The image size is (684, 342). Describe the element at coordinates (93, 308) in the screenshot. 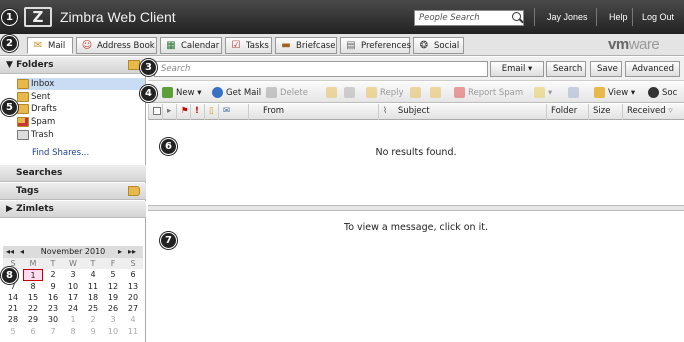

I see `calendar-day: 25` at that location.